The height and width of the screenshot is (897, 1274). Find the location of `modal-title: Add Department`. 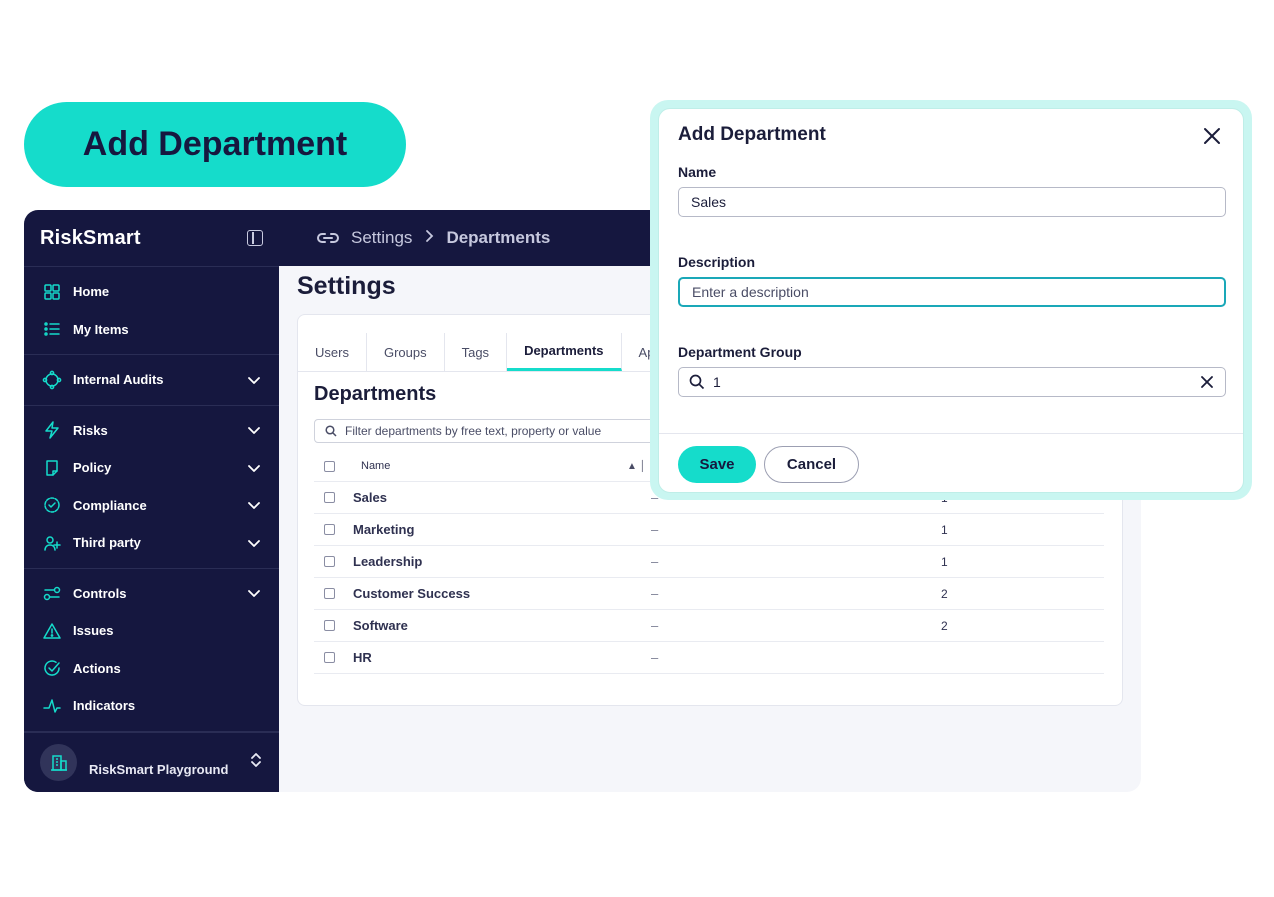

modal-title: Add Department is located at coordinates (752, 134).